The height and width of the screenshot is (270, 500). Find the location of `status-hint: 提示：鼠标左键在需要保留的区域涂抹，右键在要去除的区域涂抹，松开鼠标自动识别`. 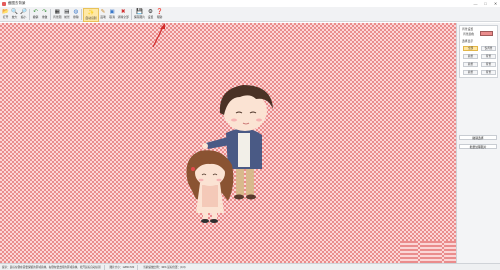

status-hint: 提示：鼠标左键在需要保留的区域涂抹，右键在要去除的区域涂抹，松开鼠标自动识别 is located at coordinates (51, 267).